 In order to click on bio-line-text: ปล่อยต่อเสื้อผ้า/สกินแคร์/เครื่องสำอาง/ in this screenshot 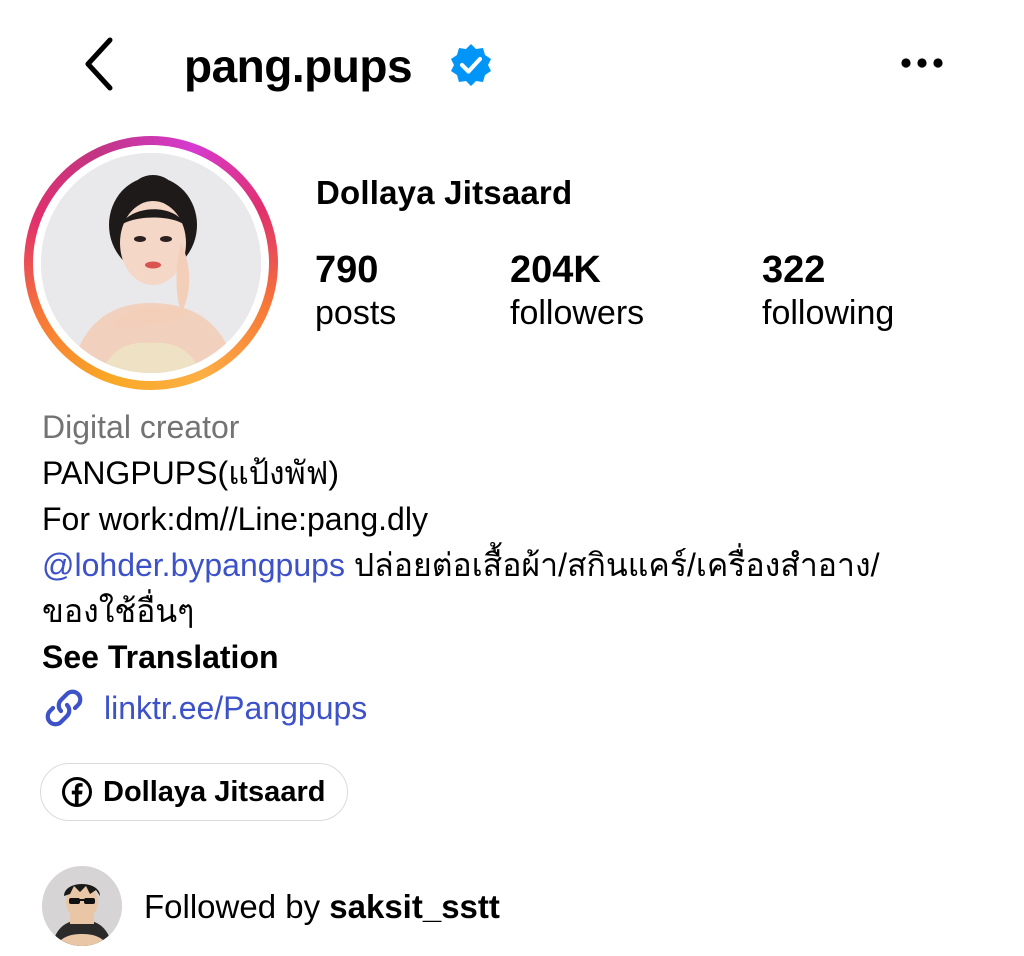, I will do `click(612, 565)`.